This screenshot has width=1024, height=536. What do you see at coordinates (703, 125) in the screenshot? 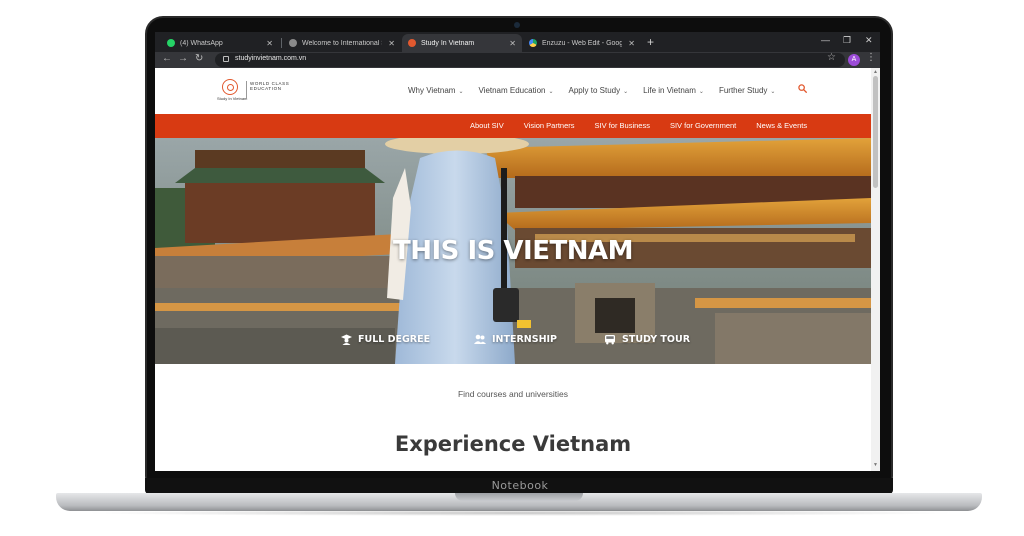
I see `subnav-item-siv-for-government: SIV for Government` at bounding box center [703, 125].